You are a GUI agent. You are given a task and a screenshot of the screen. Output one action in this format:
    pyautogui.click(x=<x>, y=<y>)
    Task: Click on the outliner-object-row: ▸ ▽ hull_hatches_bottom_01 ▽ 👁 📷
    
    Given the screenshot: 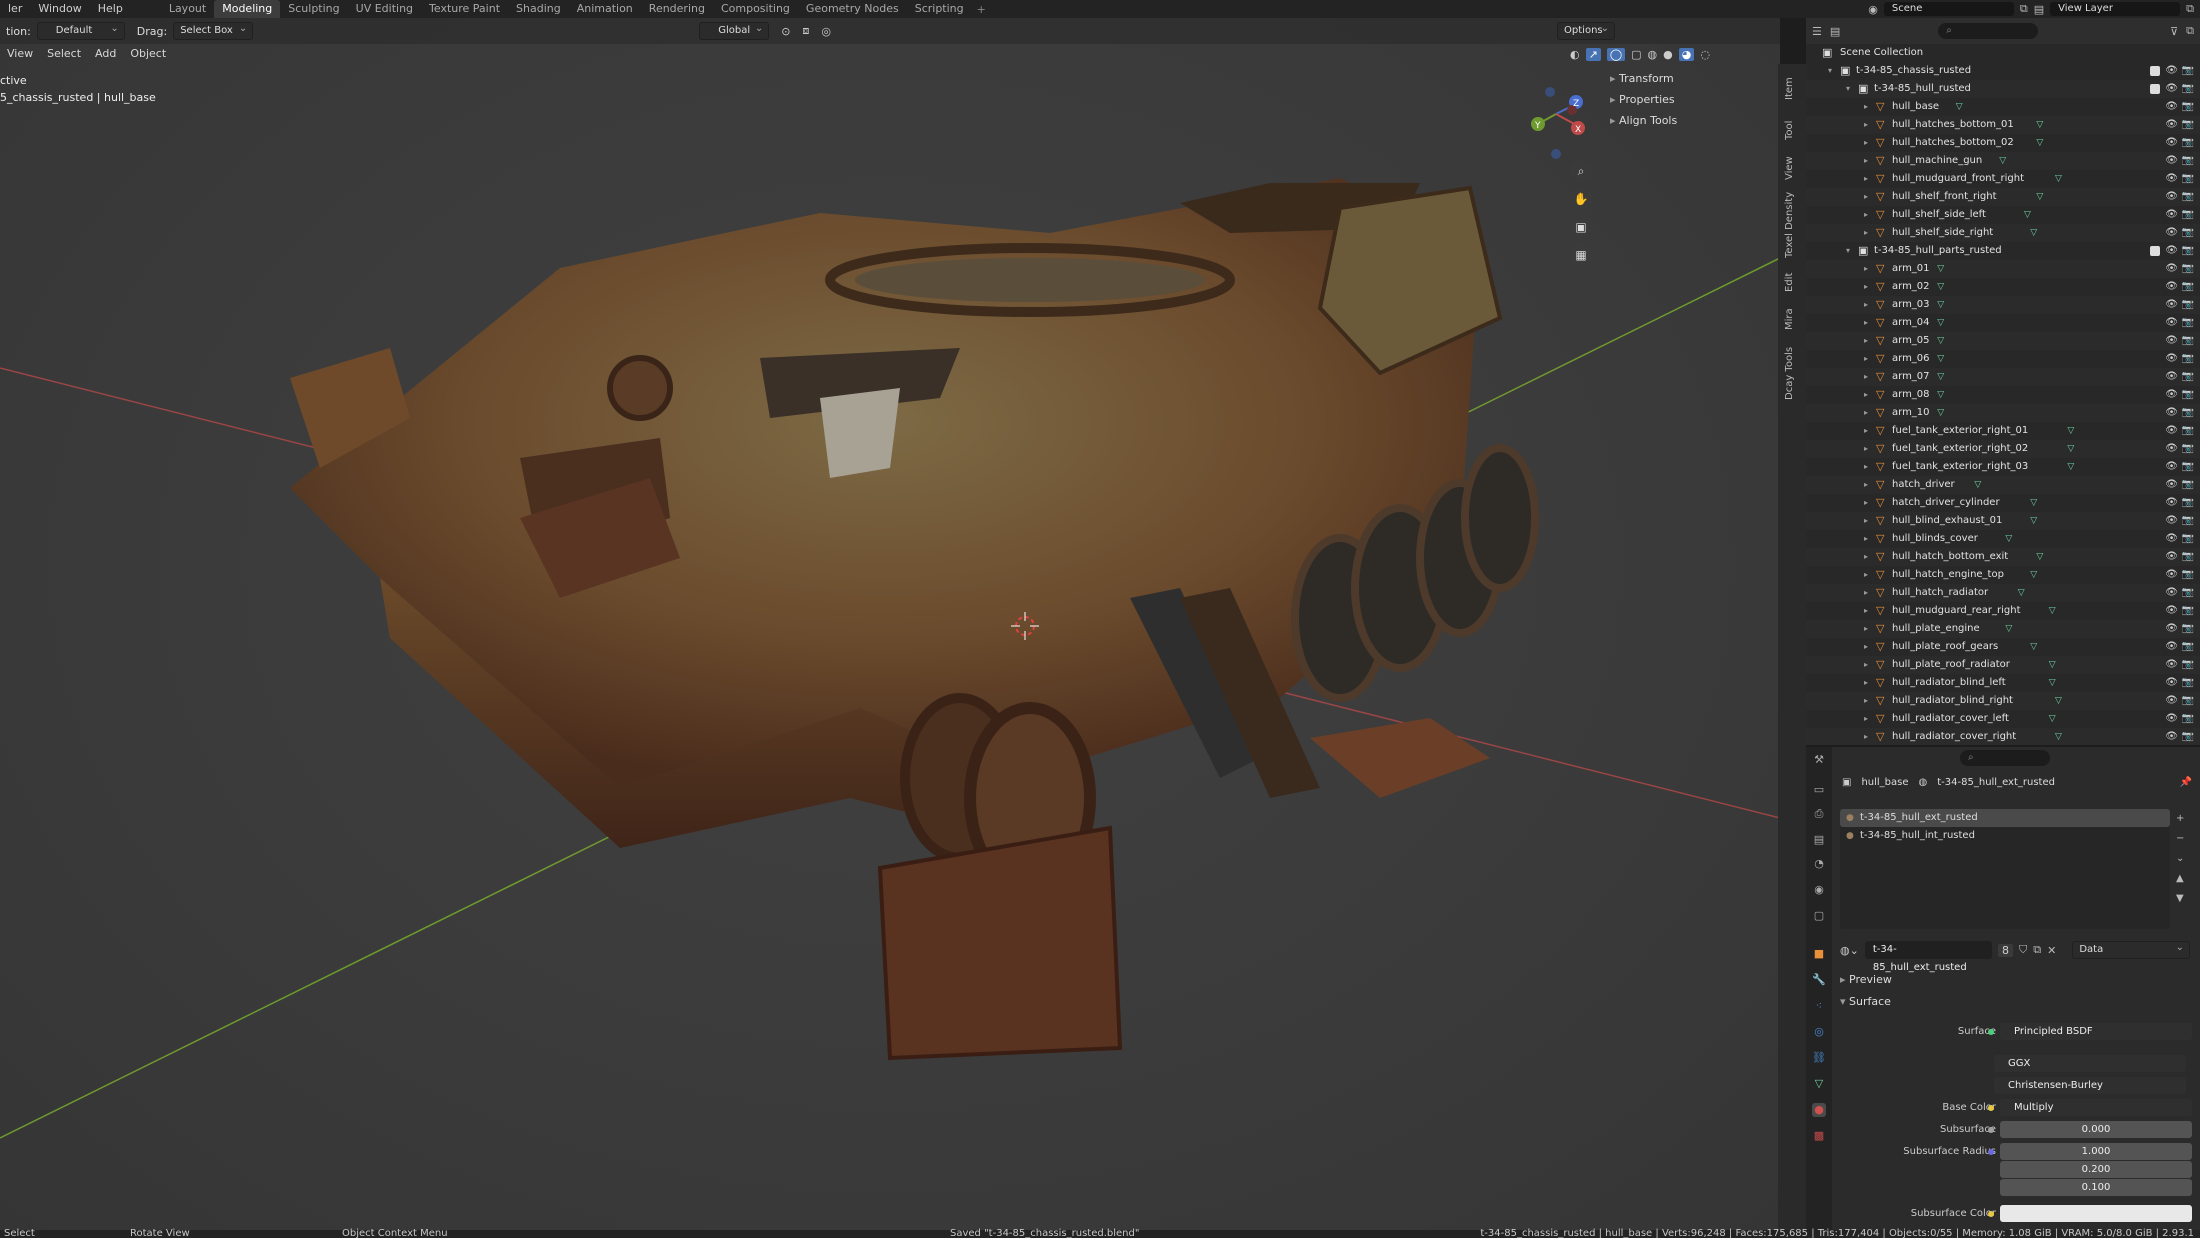 What is the action you would take?
    pyautogui.click(x=2003, y=125)
    